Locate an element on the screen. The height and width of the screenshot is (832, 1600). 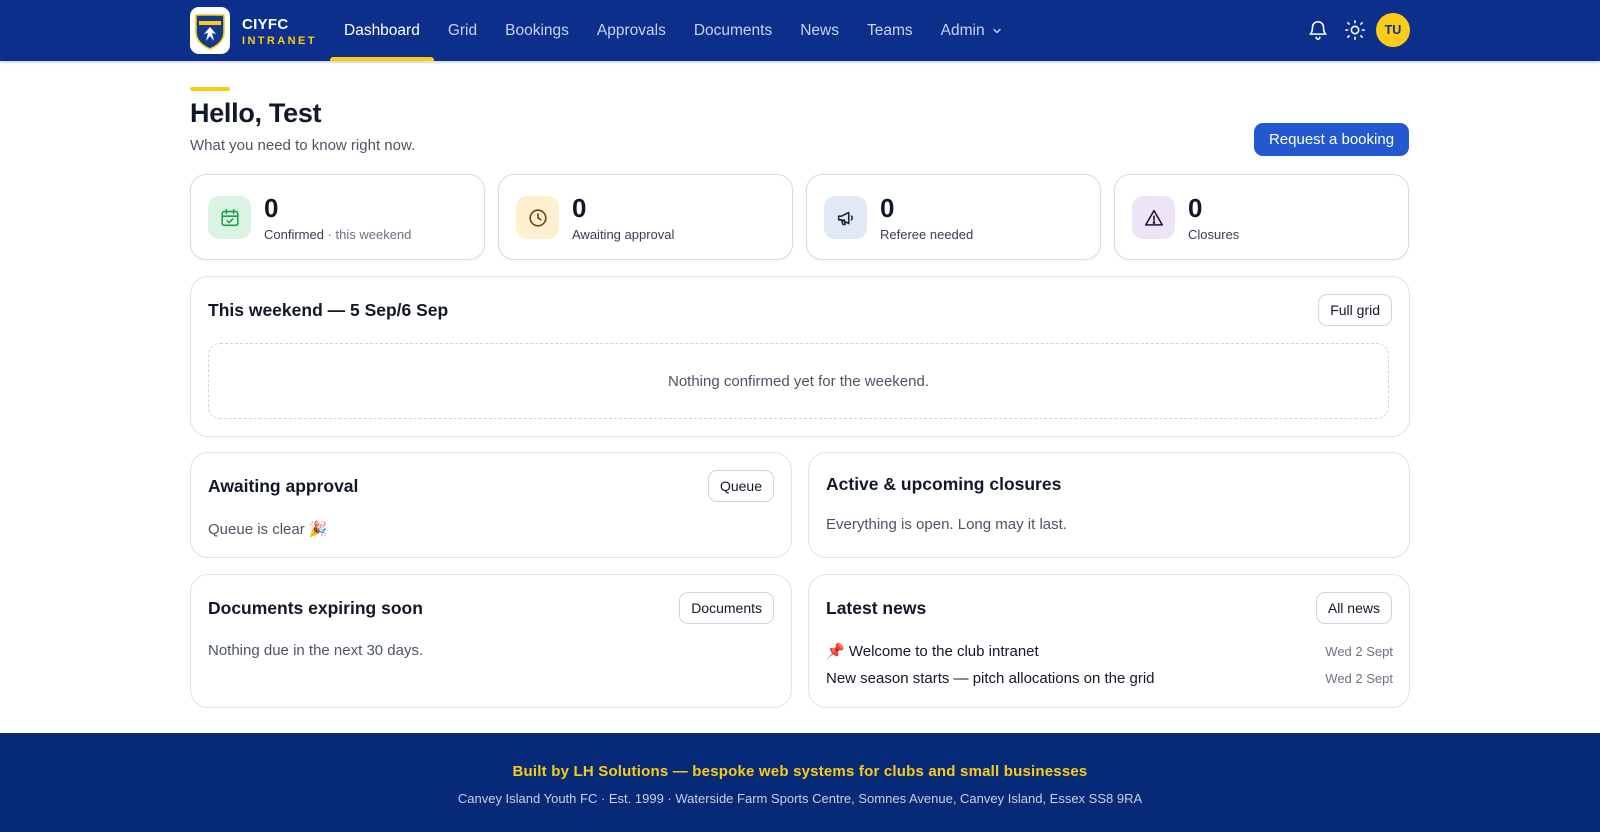
all-news-button: All news is located at coordinates (1353, 608).